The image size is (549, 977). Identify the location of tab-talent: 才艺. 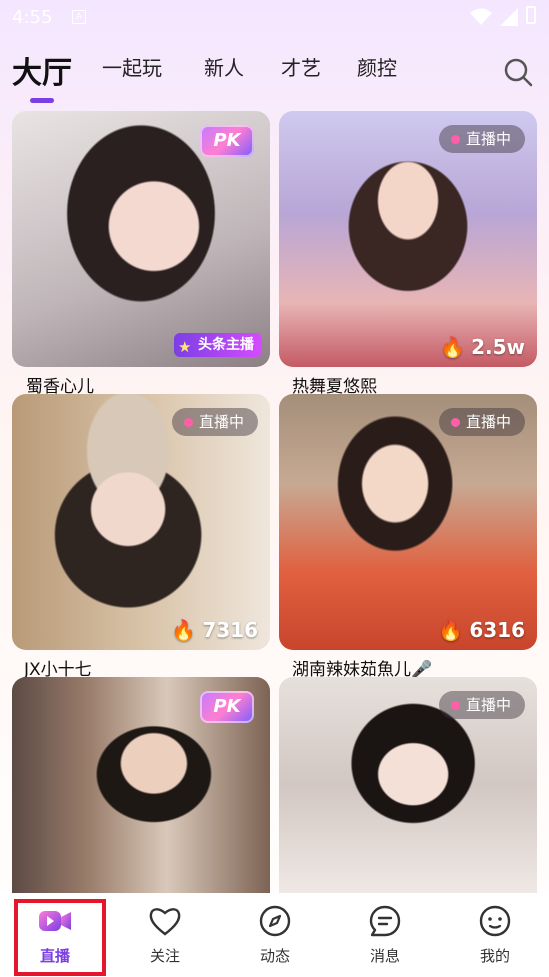
(301, 66).